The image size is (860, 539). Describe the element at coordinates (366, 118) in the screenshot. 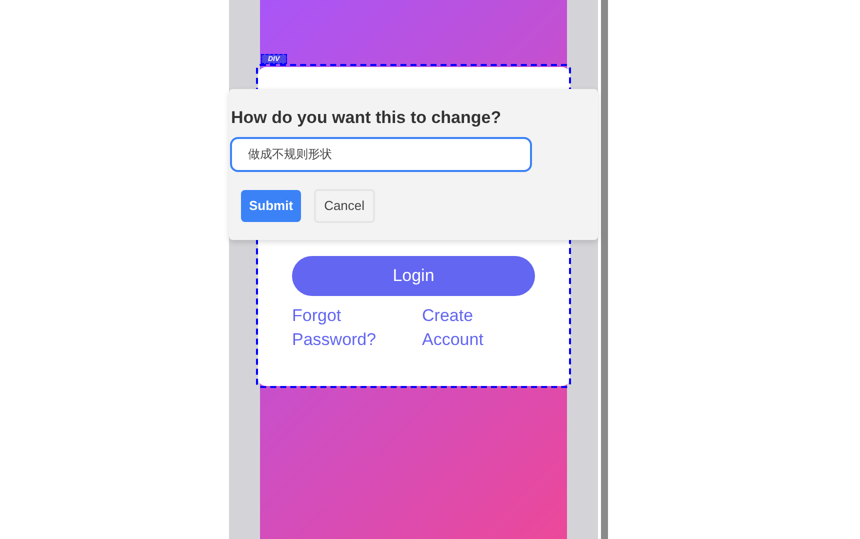

I see `prompt-title: How do you want this to change?` at that location.